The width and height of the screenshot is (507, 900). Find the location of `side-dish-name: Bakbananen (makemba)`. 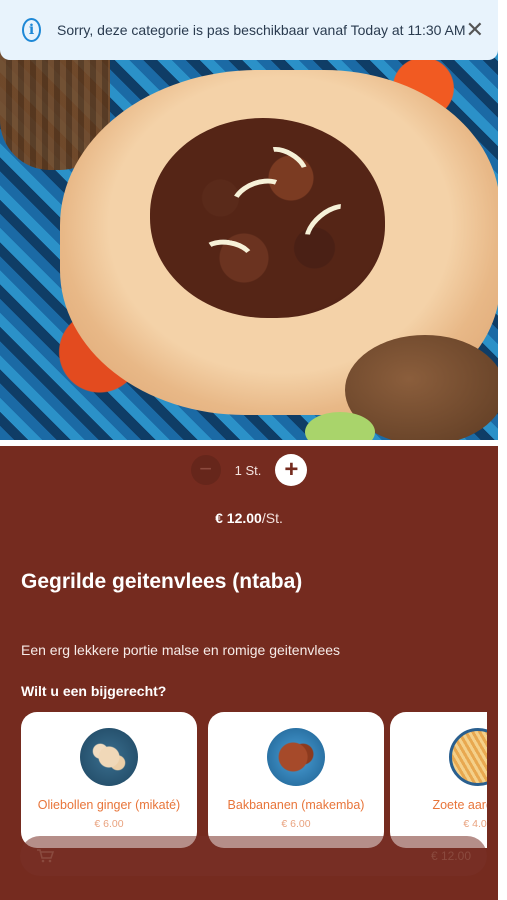

side-dish-name: Bakbananen (makemba) is located at coordinates (296, 805).